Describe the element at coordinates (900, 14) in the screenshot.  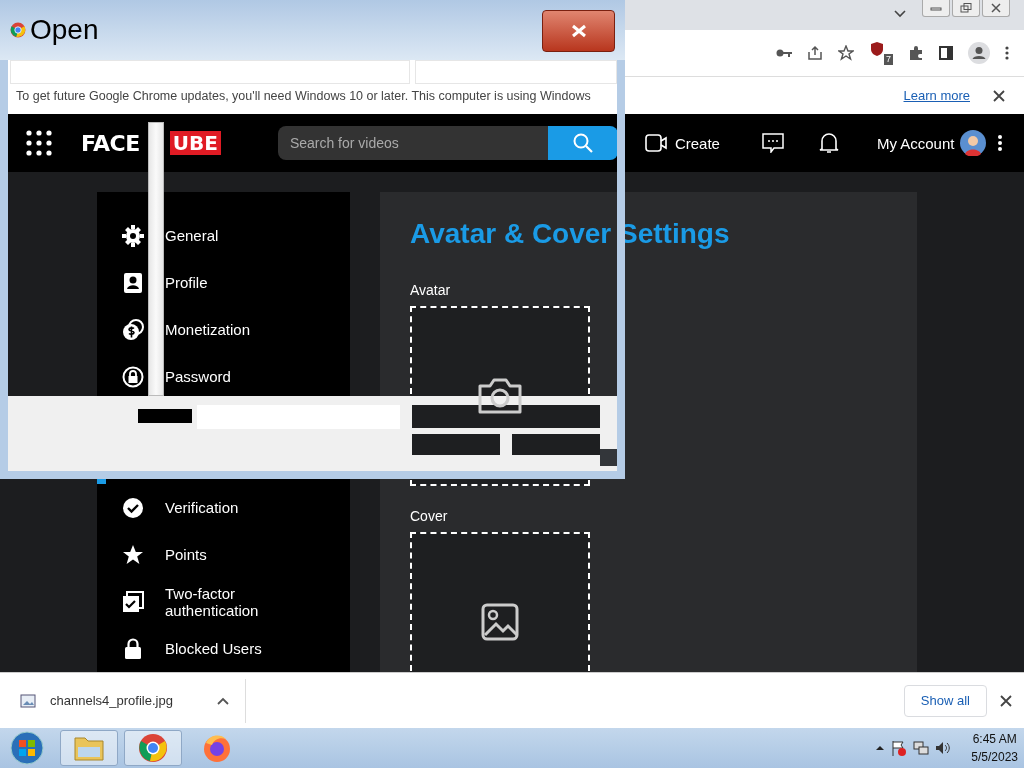
I see `tab-list-icon` at that location.